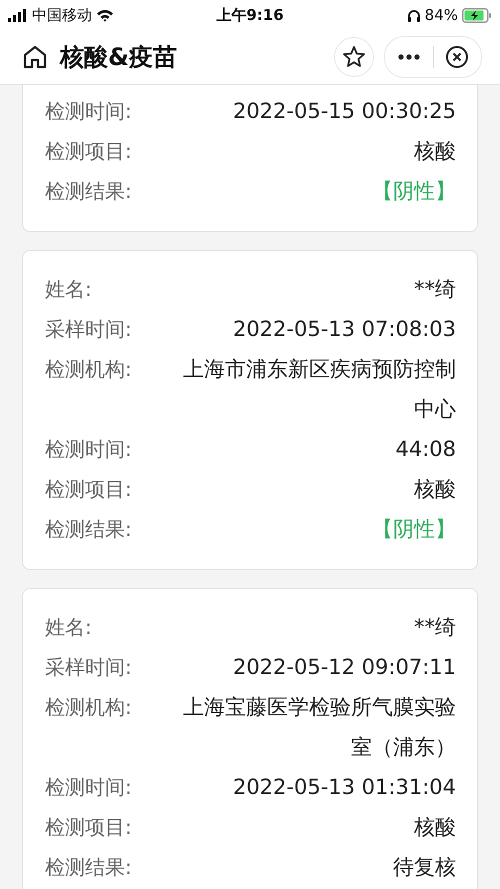 The image size is (500, 889). Describe the element at coordinates (105, 15) in the screenshot. I see `wifi-icon` at that location.